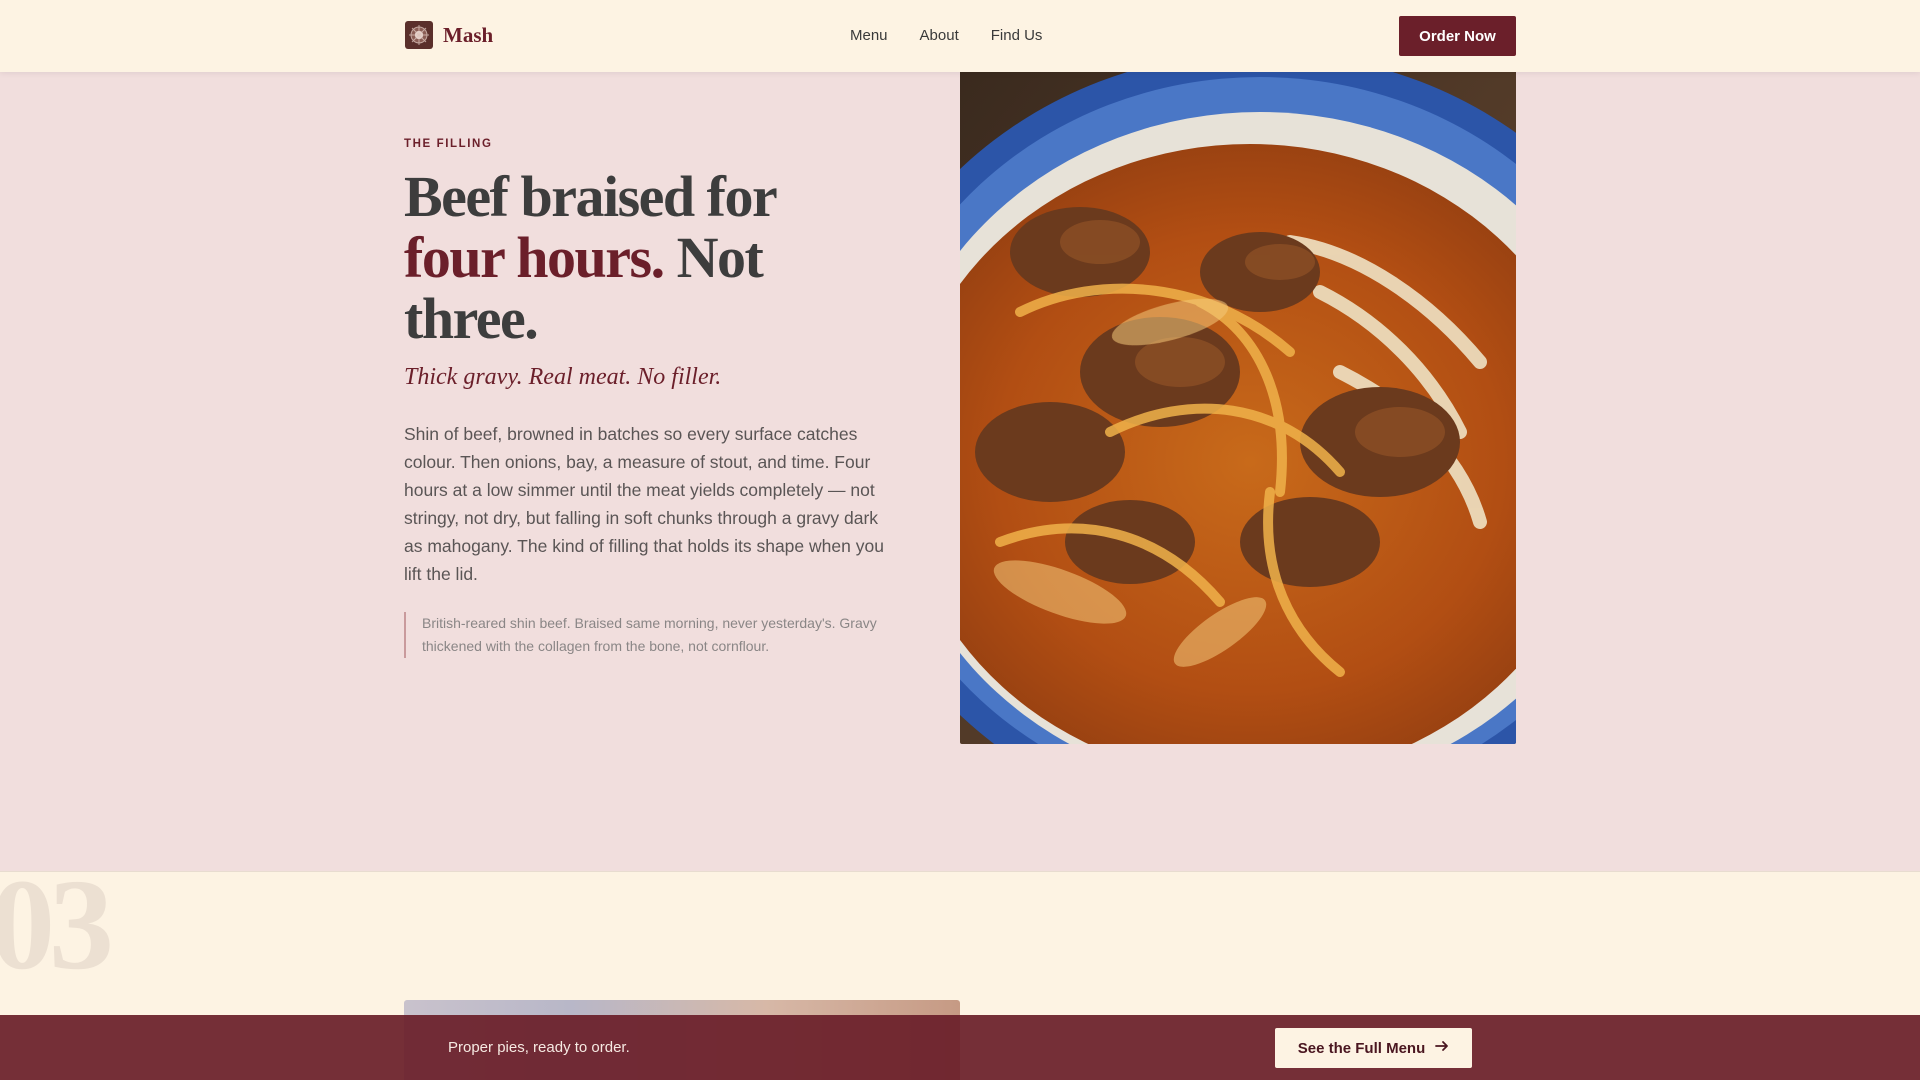 This screenshot has width=1920, height=1080. I want to click on headline-part1: Beef braised for, so click(590, 196).